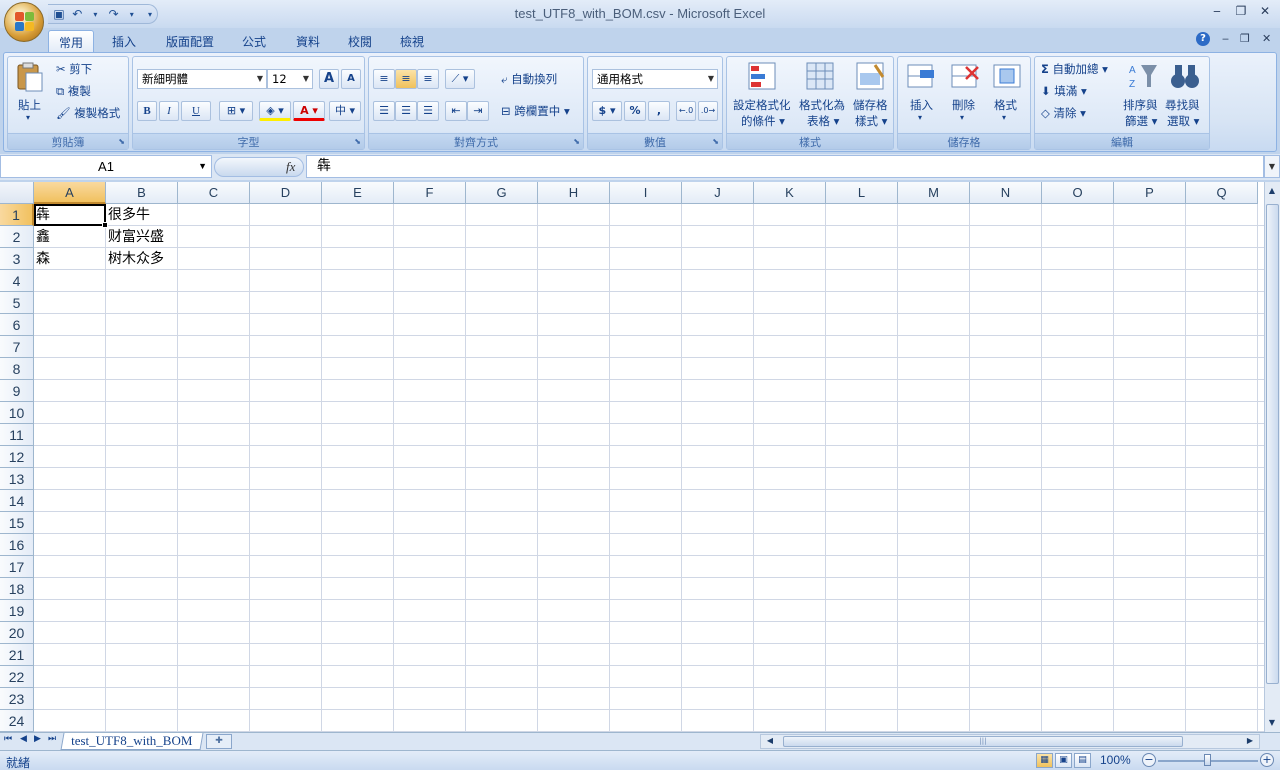 This screenshot has height=770, width=1280. What do you see at coordinates (871, 76) in the screenshot?
I see `cell-styles-icon` at bounding box center [871, 76].